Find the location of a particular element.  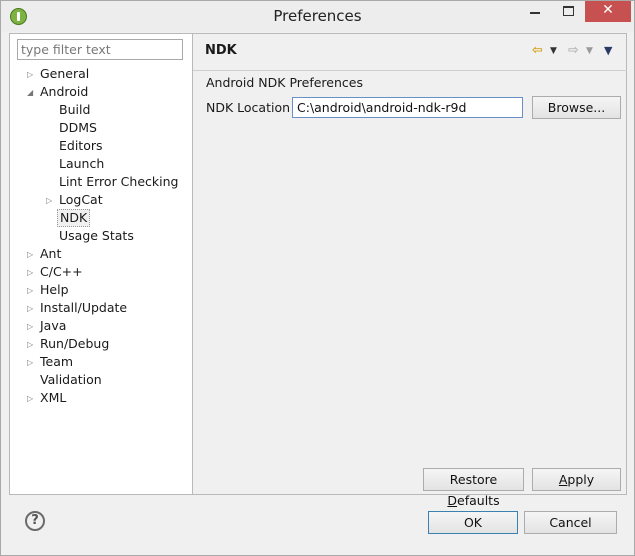

page-title: NDK is located at coordinates (221, 50).